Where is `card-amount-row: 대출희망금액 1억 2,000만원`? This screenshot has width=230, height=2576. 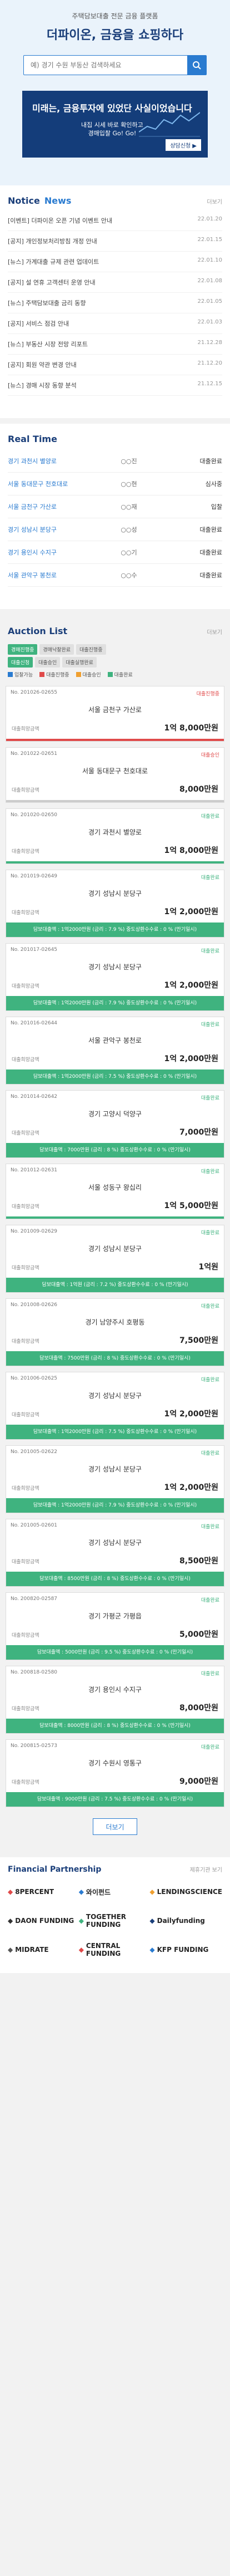 card-amount-row: 대출희망금액 1억 2,000만원 is located at coordinates (115, 986).